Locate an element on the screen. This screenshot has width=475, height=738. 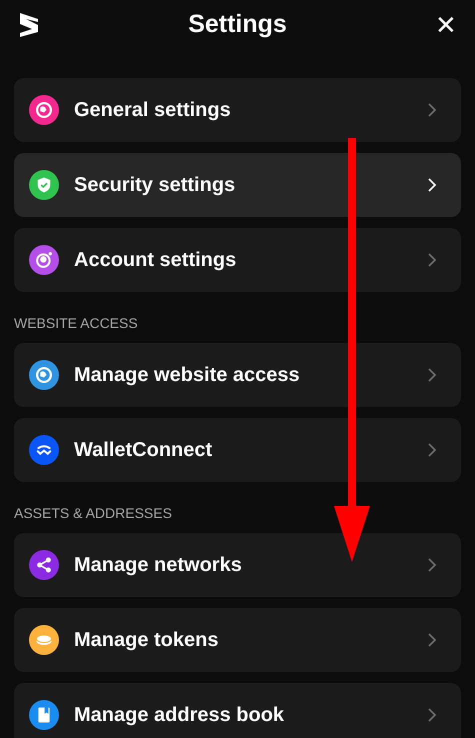
settings-item: General settings is located at coordinates (237, 110).